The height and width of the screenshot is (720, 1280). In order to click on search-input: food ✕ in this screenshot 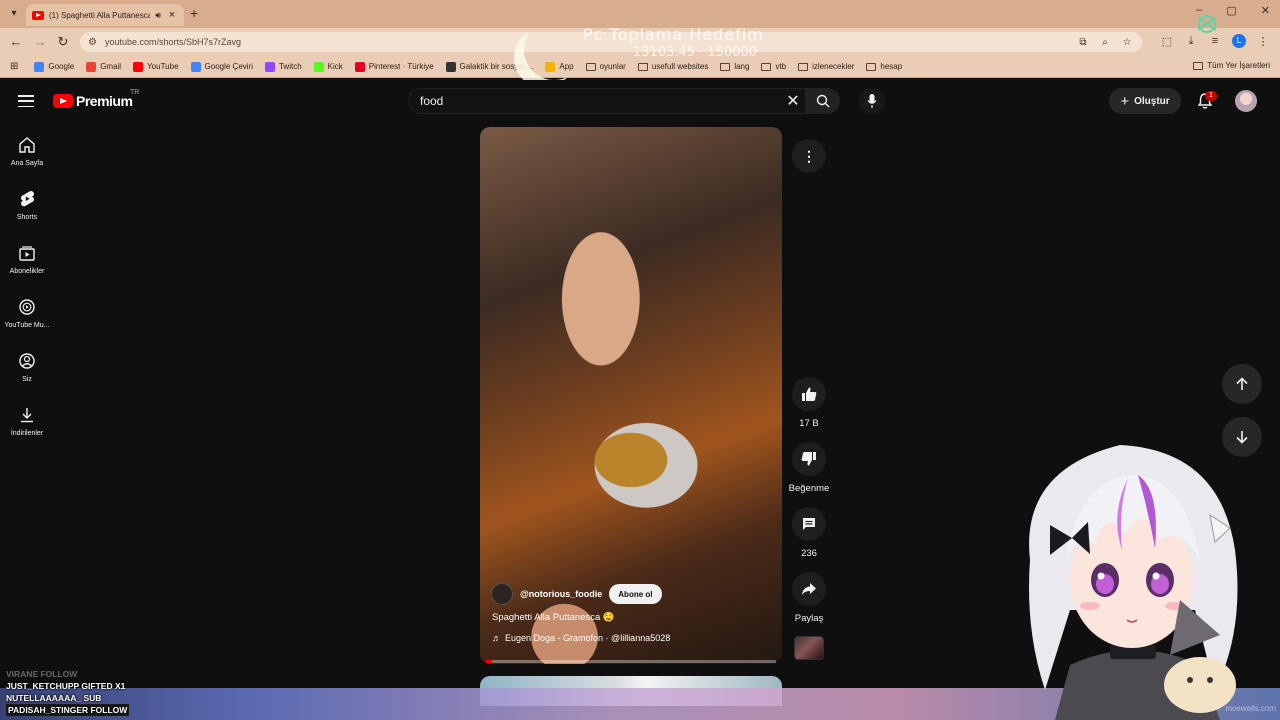, I will do `click(607, 101)`.